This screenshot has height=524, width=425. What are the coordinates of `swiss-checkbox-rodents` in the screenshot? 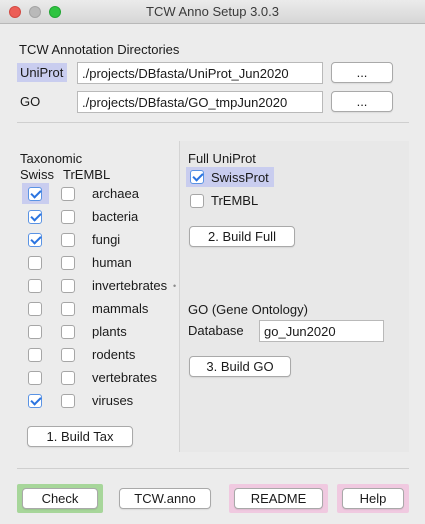 It's located at (35, 355).